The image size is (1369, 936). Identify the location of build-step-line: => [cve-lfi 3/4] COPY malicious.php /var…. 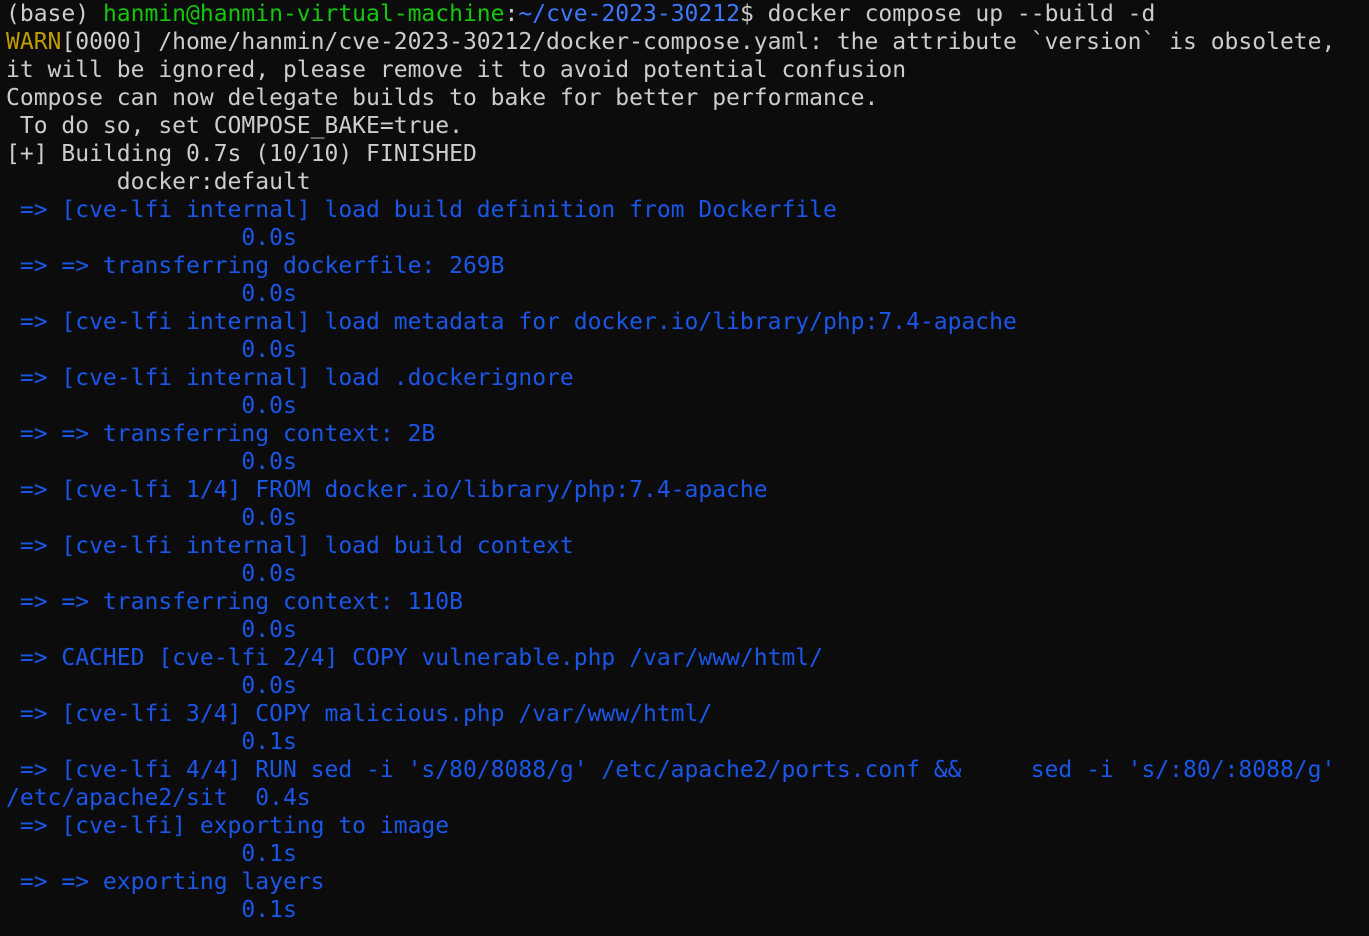
(359, 714).